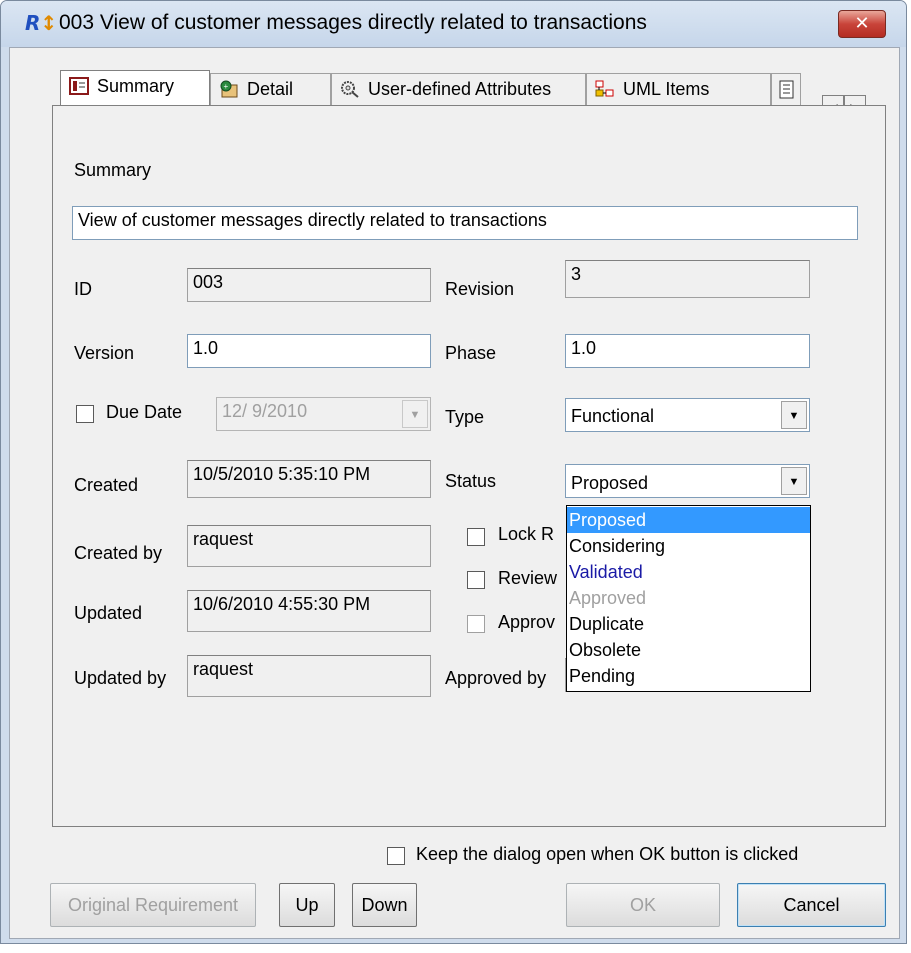 The image size is (911, 953). I want to click on tab-user-defined-attributes-label: User-defined Attributes, so click(460, 89).